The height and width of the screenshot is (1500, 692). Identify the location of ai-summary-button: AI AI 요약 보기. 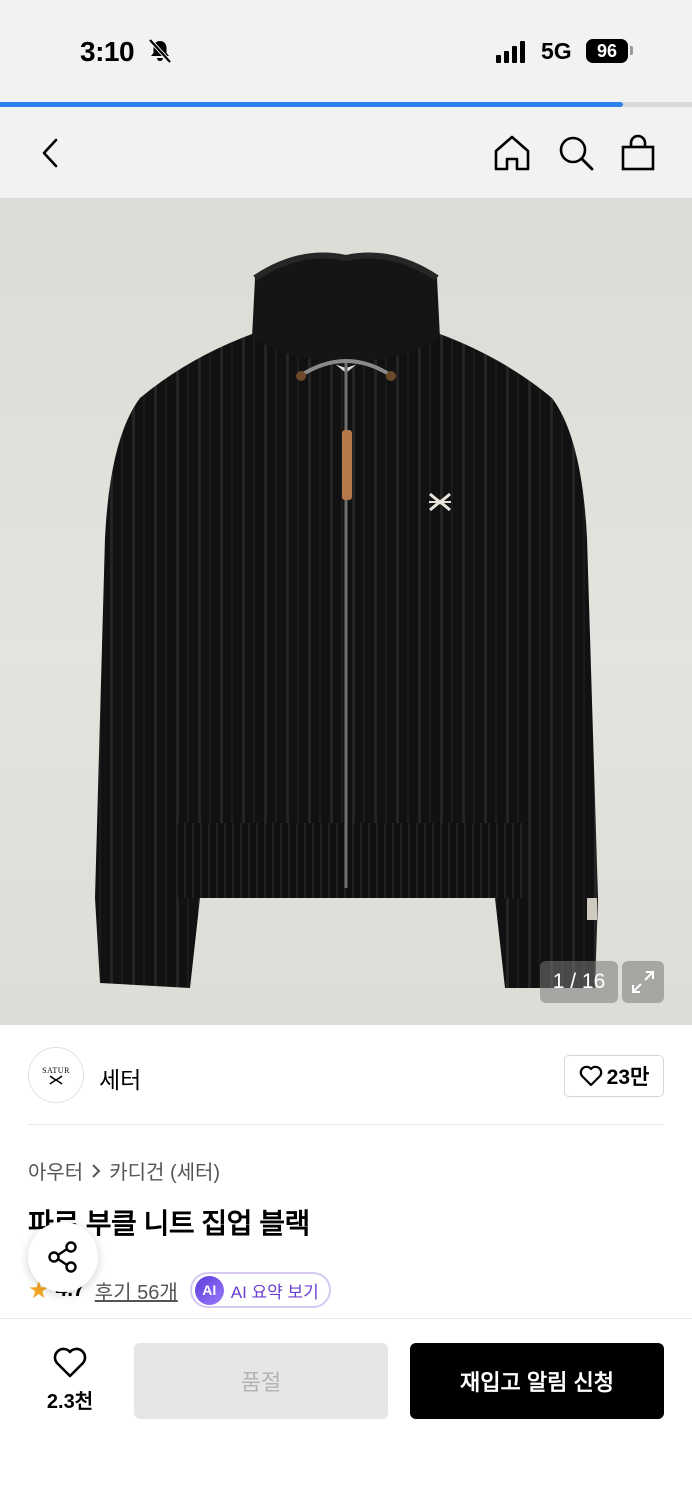
(260, 1290).